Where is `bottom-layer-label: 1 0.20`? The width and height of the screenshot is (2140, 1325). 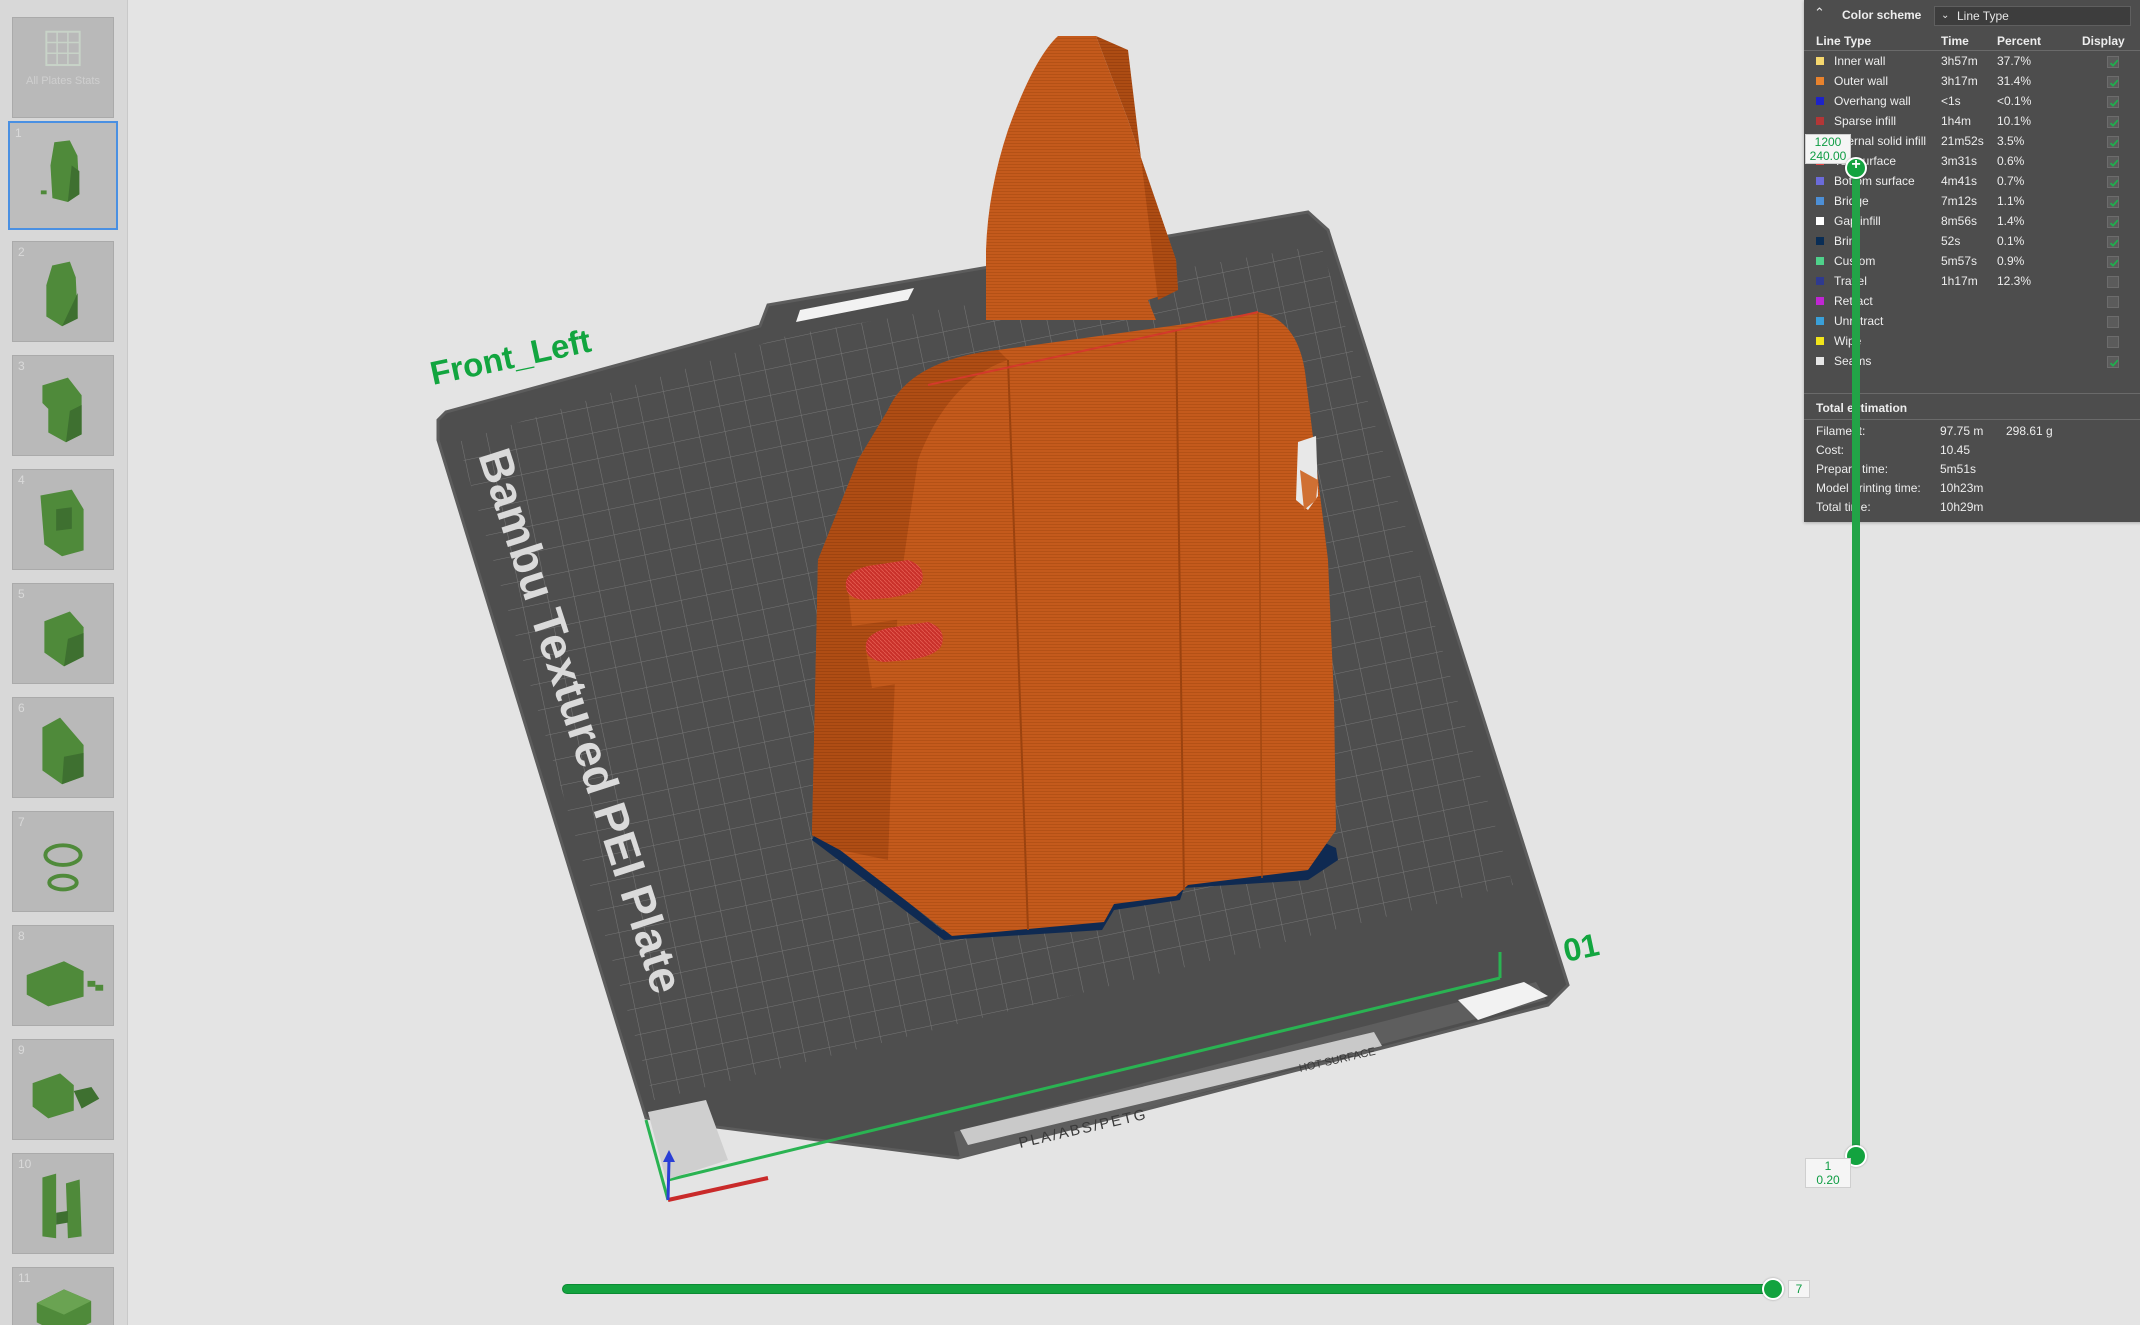 bottom-layer-label: 1 0.20 is located at coordinates (1828, 1173).